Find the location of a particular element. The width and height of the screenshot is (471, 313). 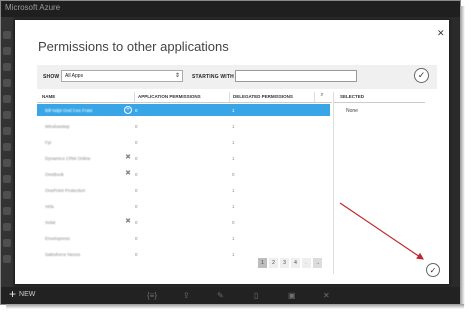

red-arrow-line is located at coordinates (381, 231).